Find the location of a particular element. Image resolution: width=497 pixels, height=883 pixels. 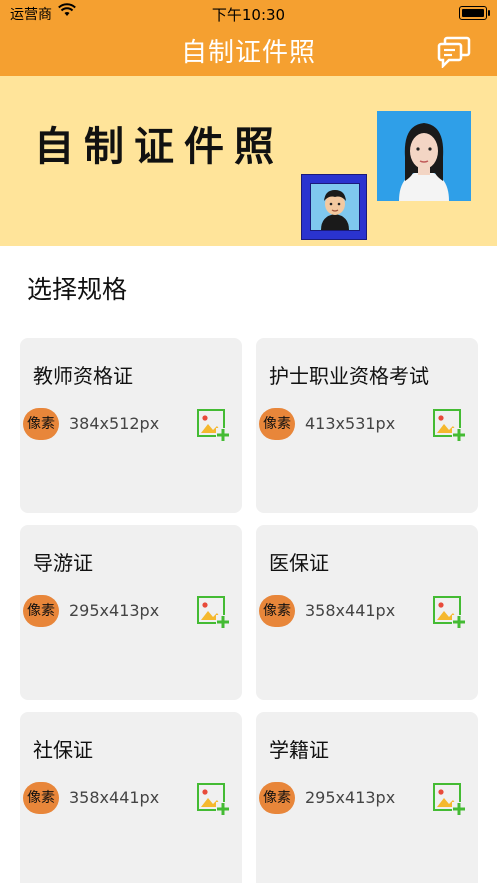

spec-card: 学籍证 像素 295x413px is located at coordinates (367, 797).